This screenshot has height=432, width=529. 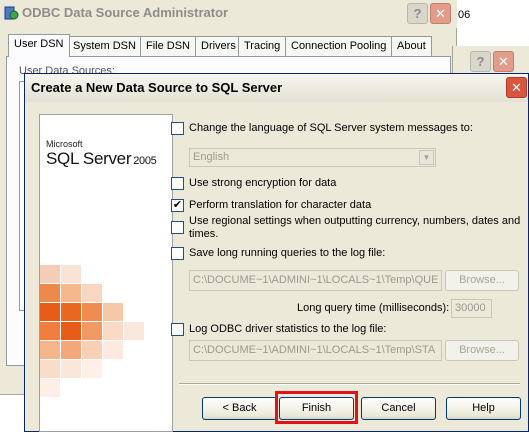 I want to click on tab-about: About, so click(x=411, y=46).